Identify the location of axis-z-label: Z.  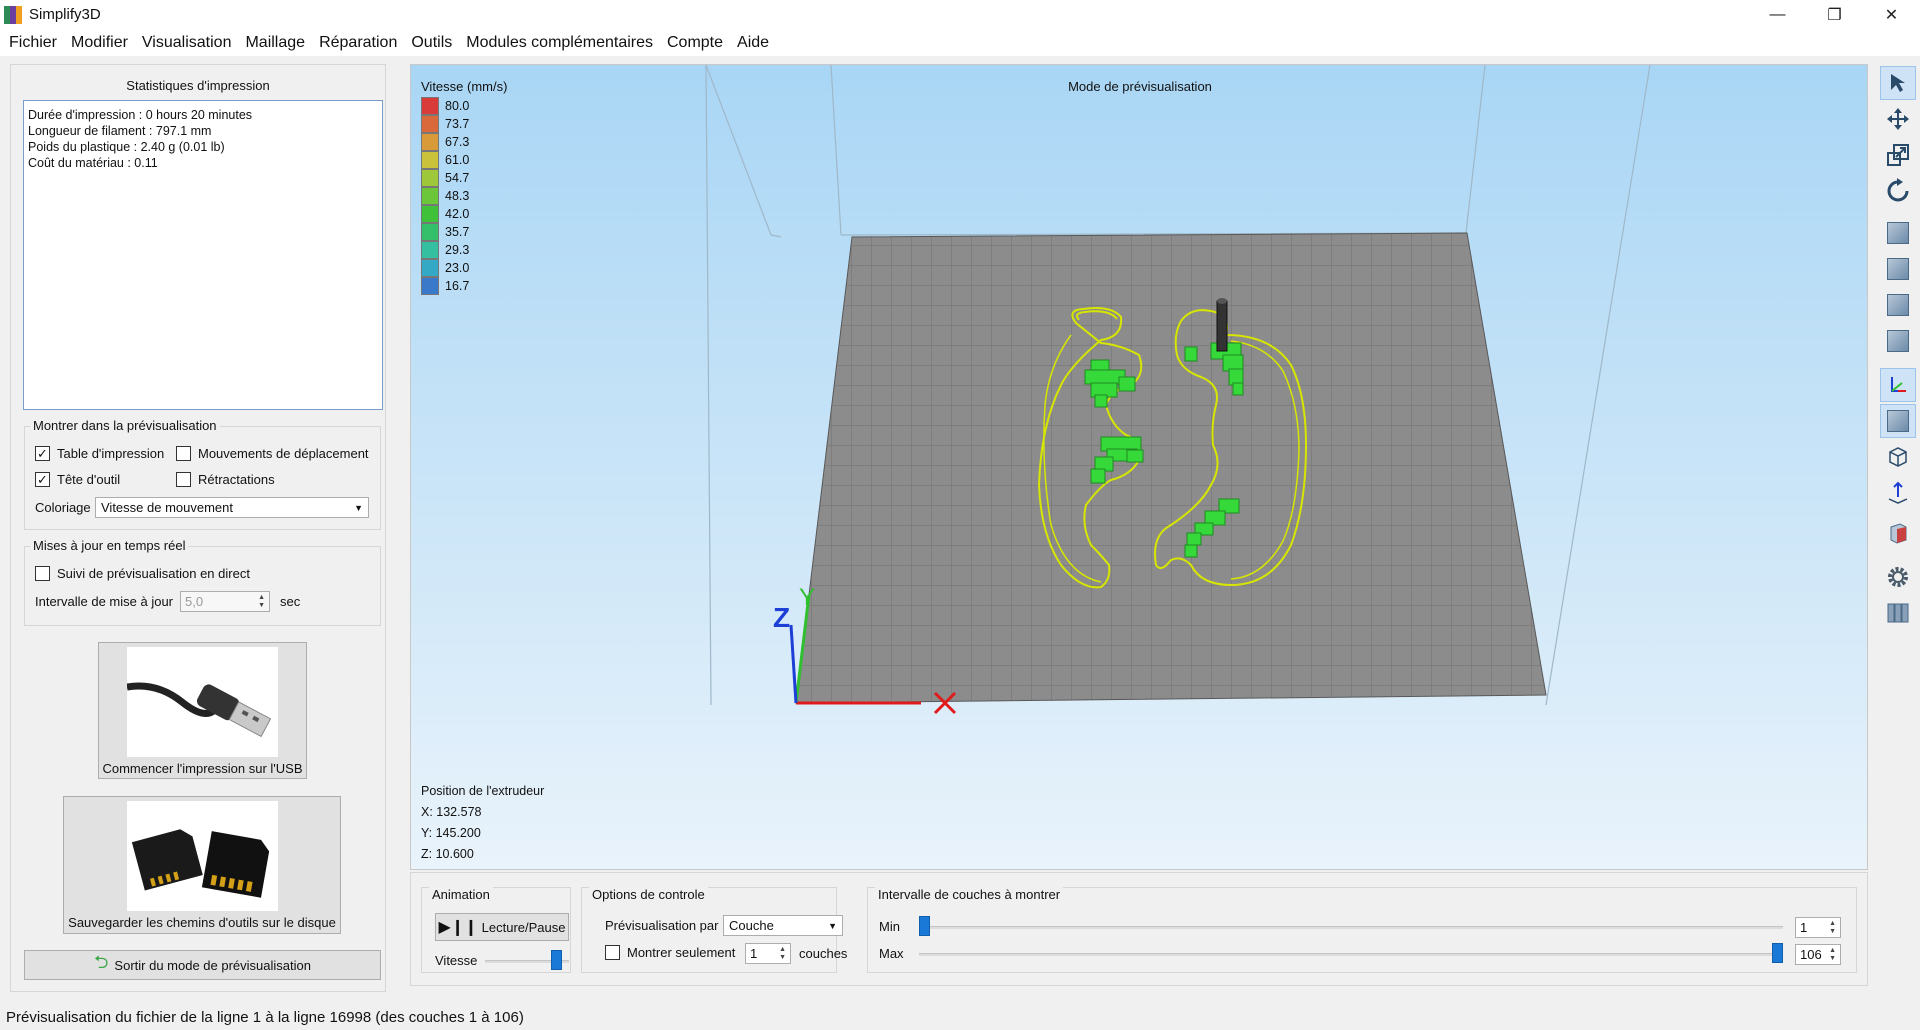
(781, 617).